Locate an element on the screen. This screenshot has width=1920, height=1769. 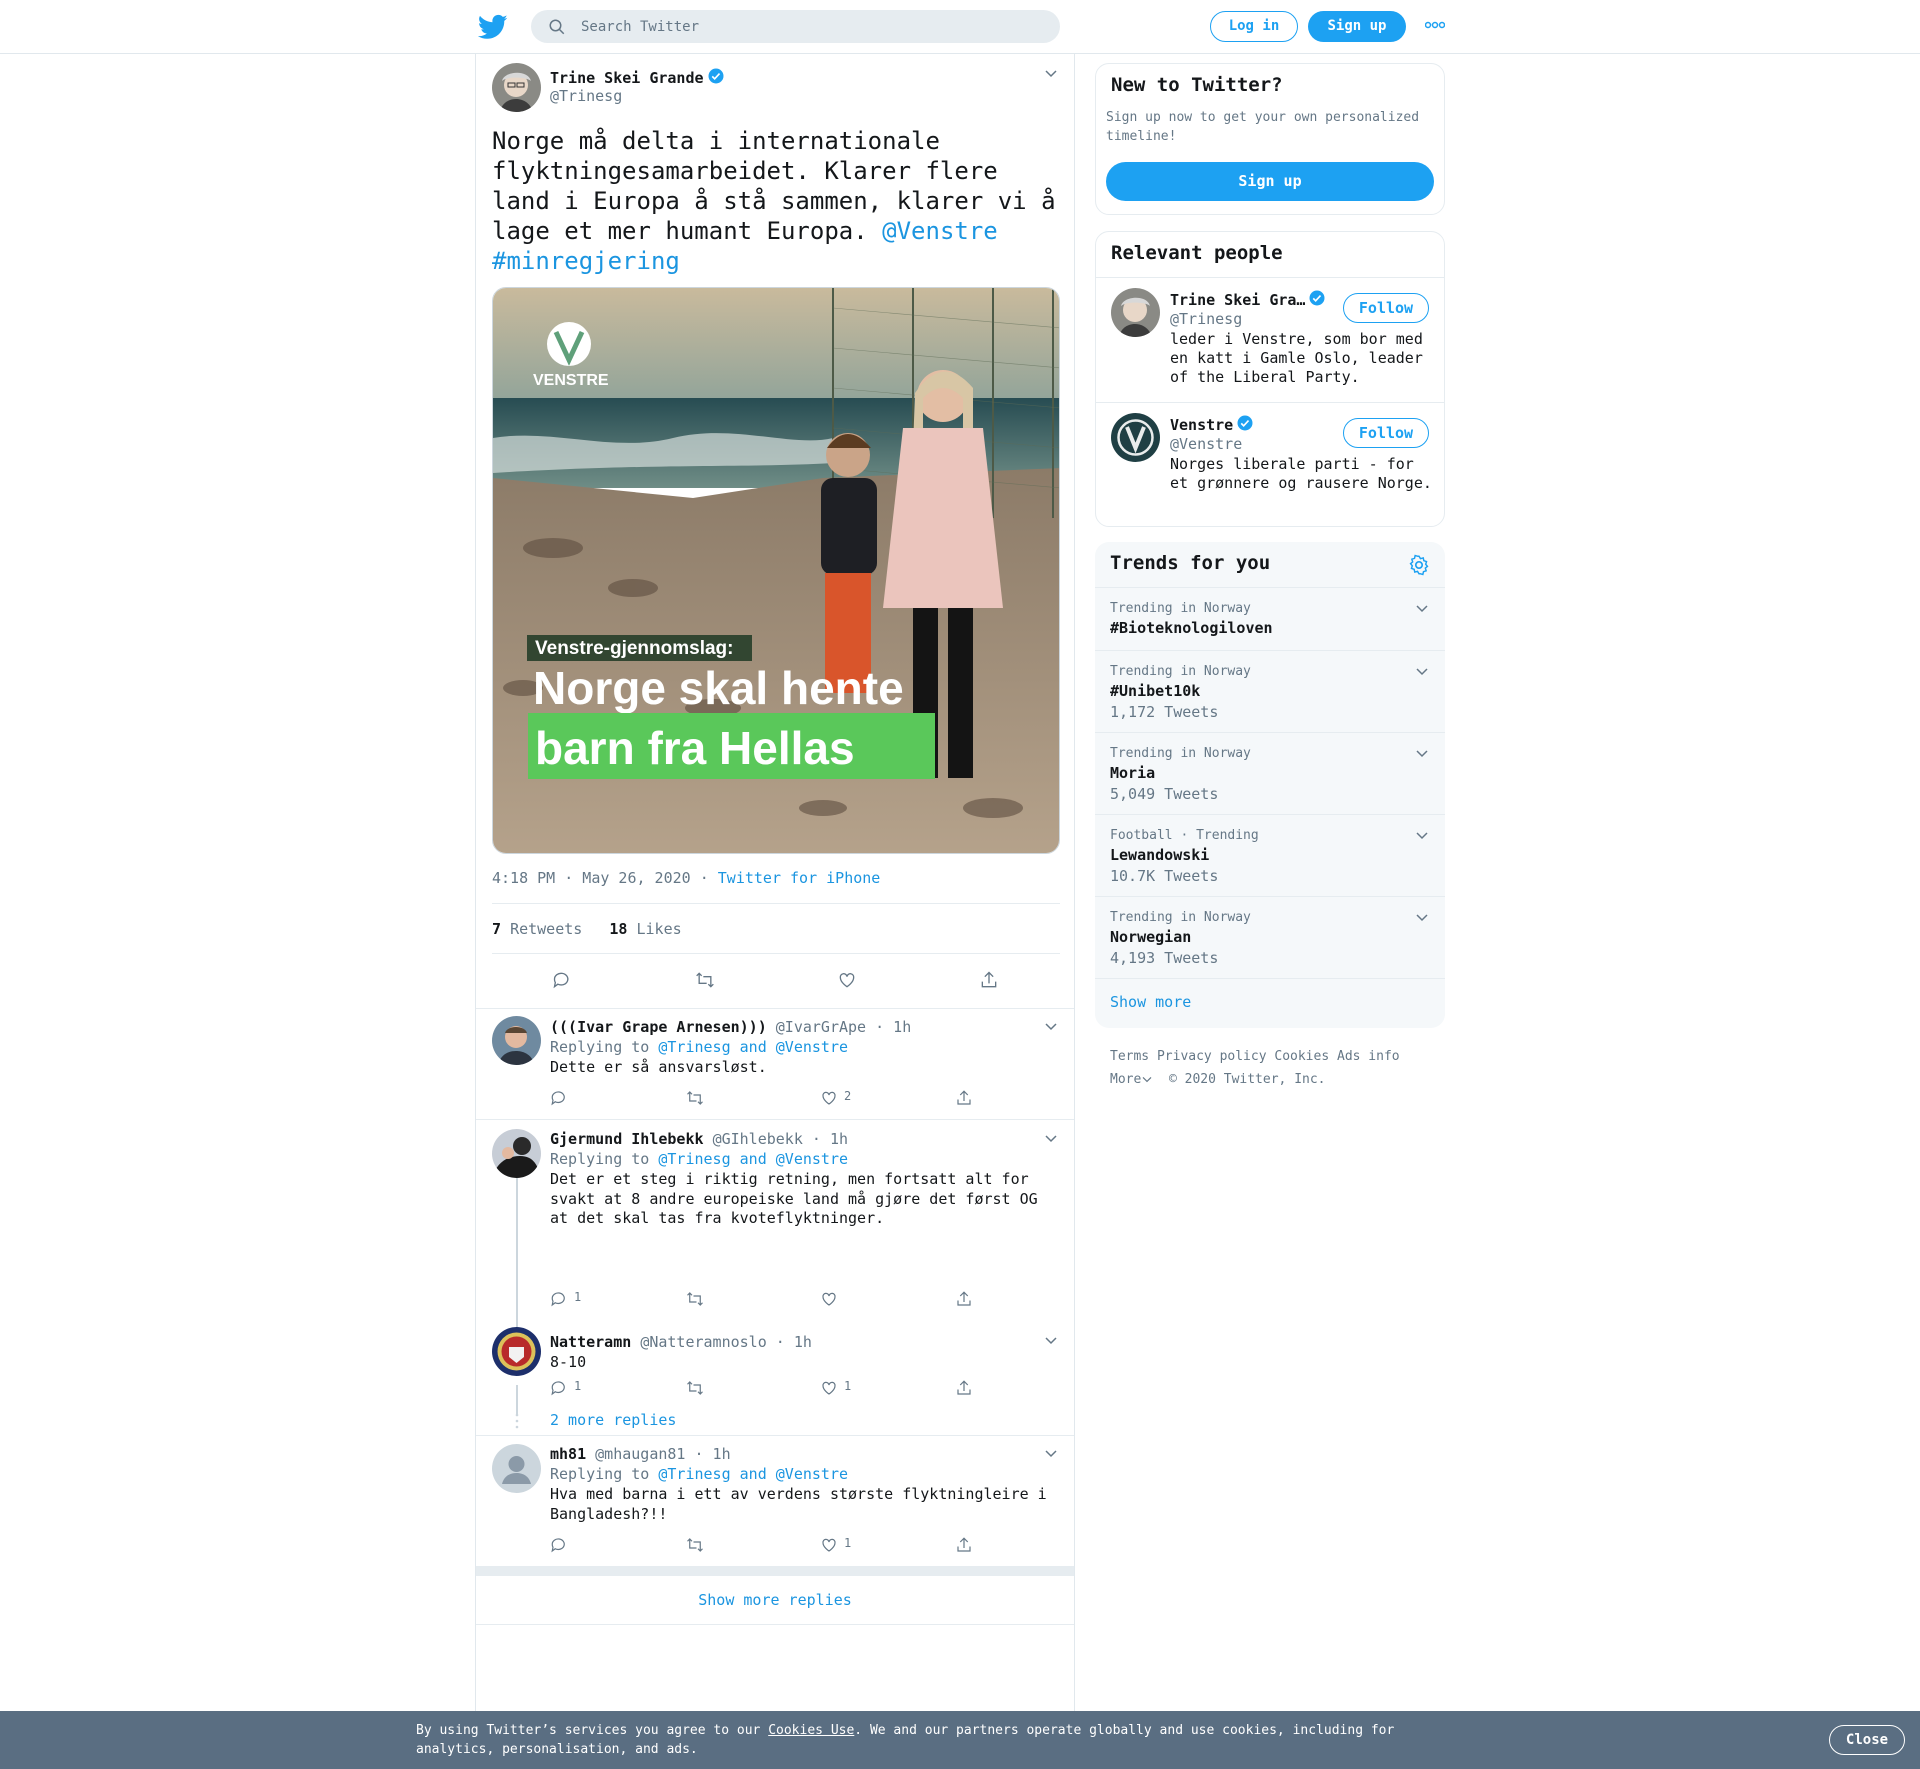
reply-author-handle: @mhaugan81 is located at coordinates (640, 1454).